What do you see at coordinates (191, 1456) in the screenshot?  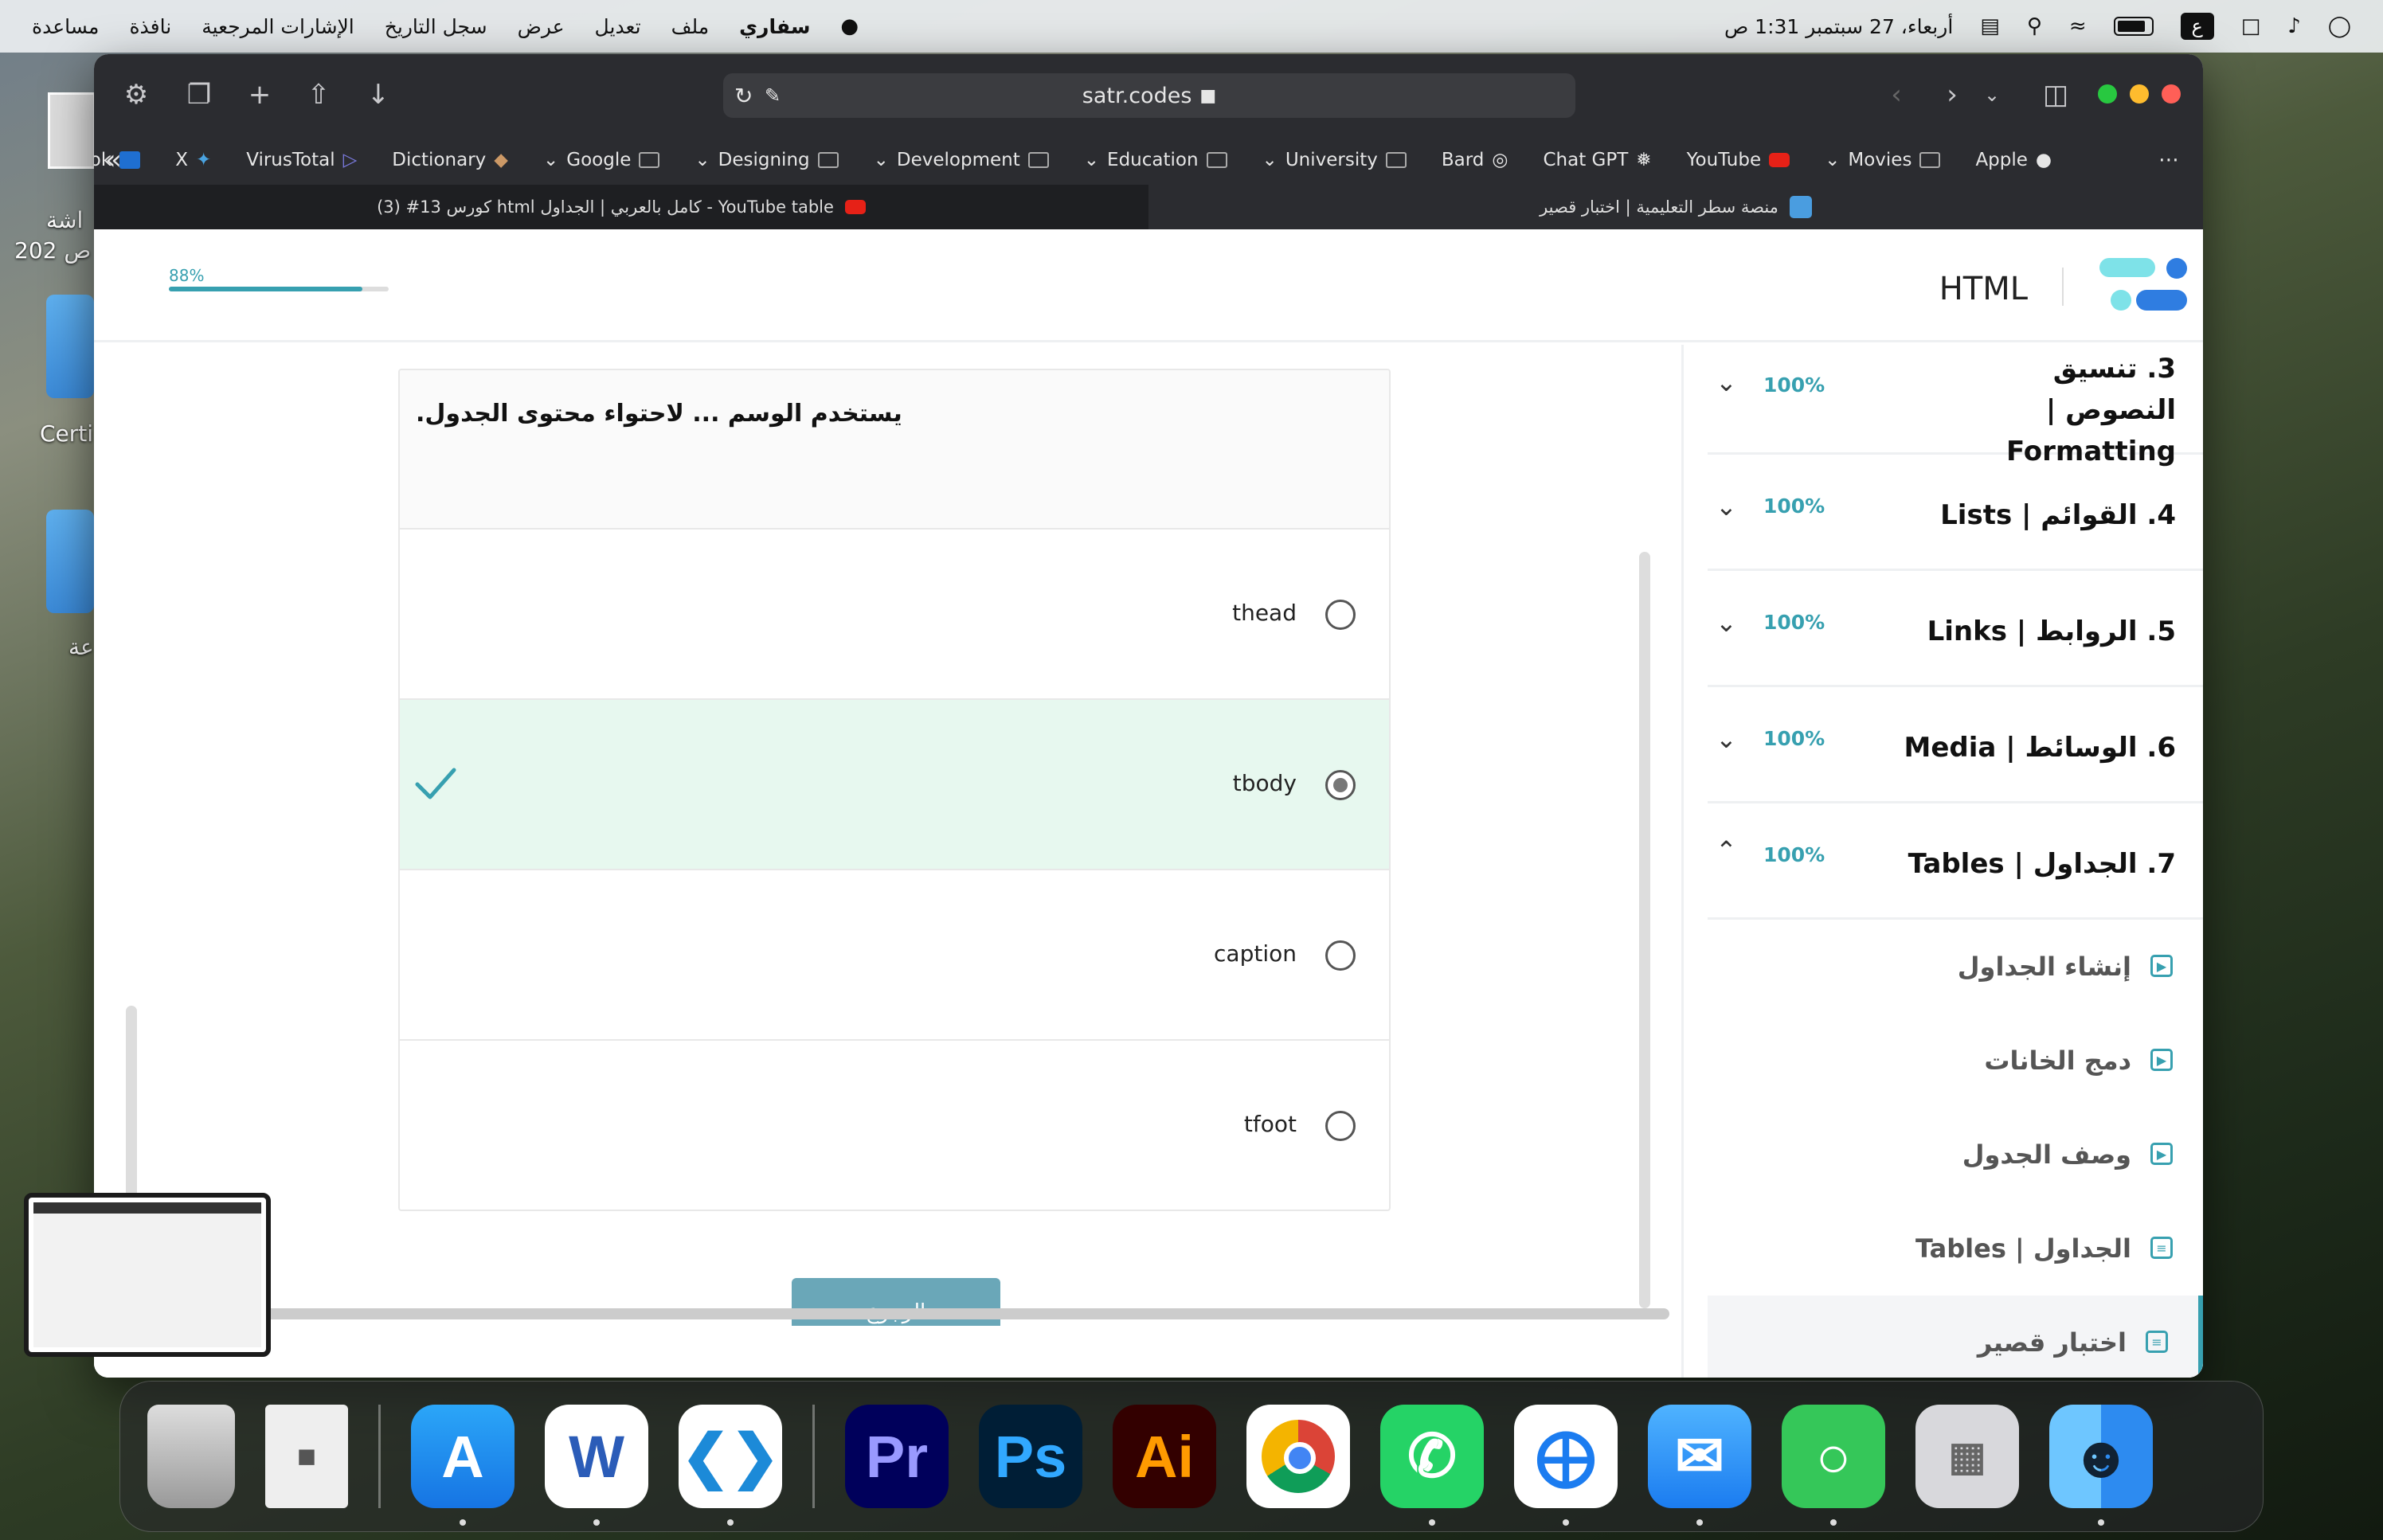 I see `trash-icon` at bounding box center [191, 1456].